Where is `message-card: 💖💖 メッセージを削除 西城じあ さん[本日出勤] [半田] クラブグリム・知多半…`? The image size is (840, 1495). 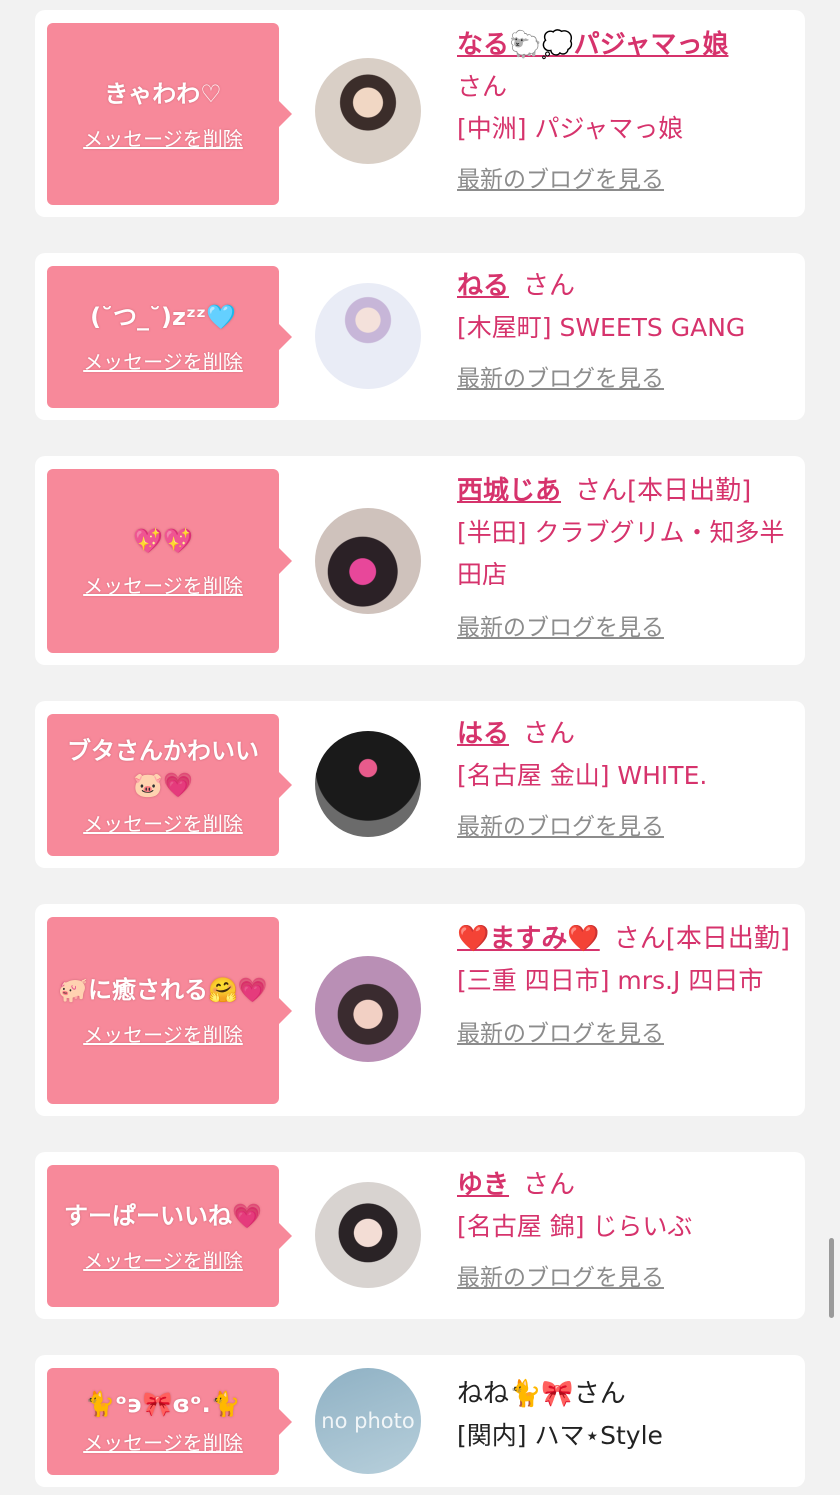
message-card: 💖💖 メッセージを削除 西城じあ さん[本日出勤] [半田] クラブグリム・知多半… is located at coordinates (420, 560).